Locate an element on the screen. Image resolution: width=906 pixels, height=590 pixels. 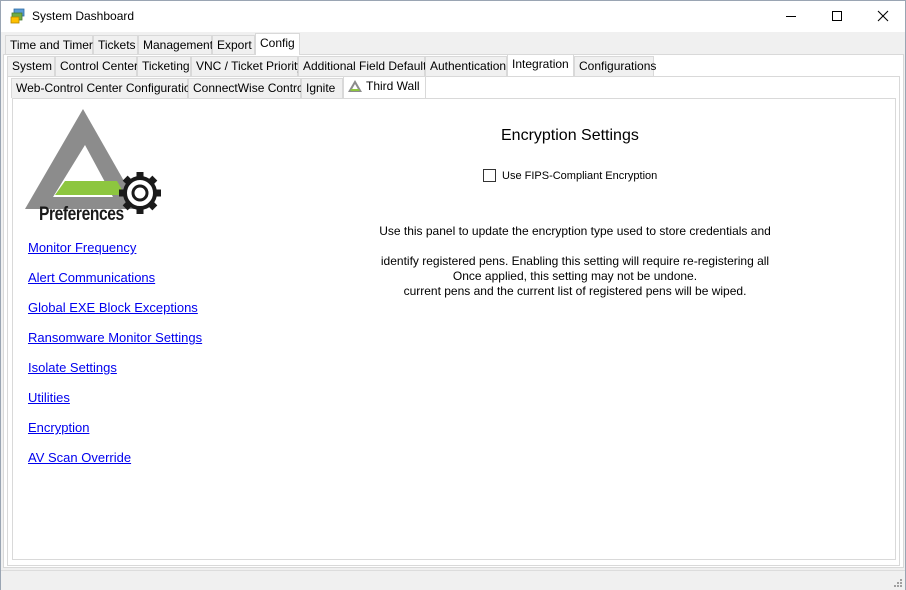
link-monitor-frequency: Monitor Frequency is located at coordinates (115, 255).